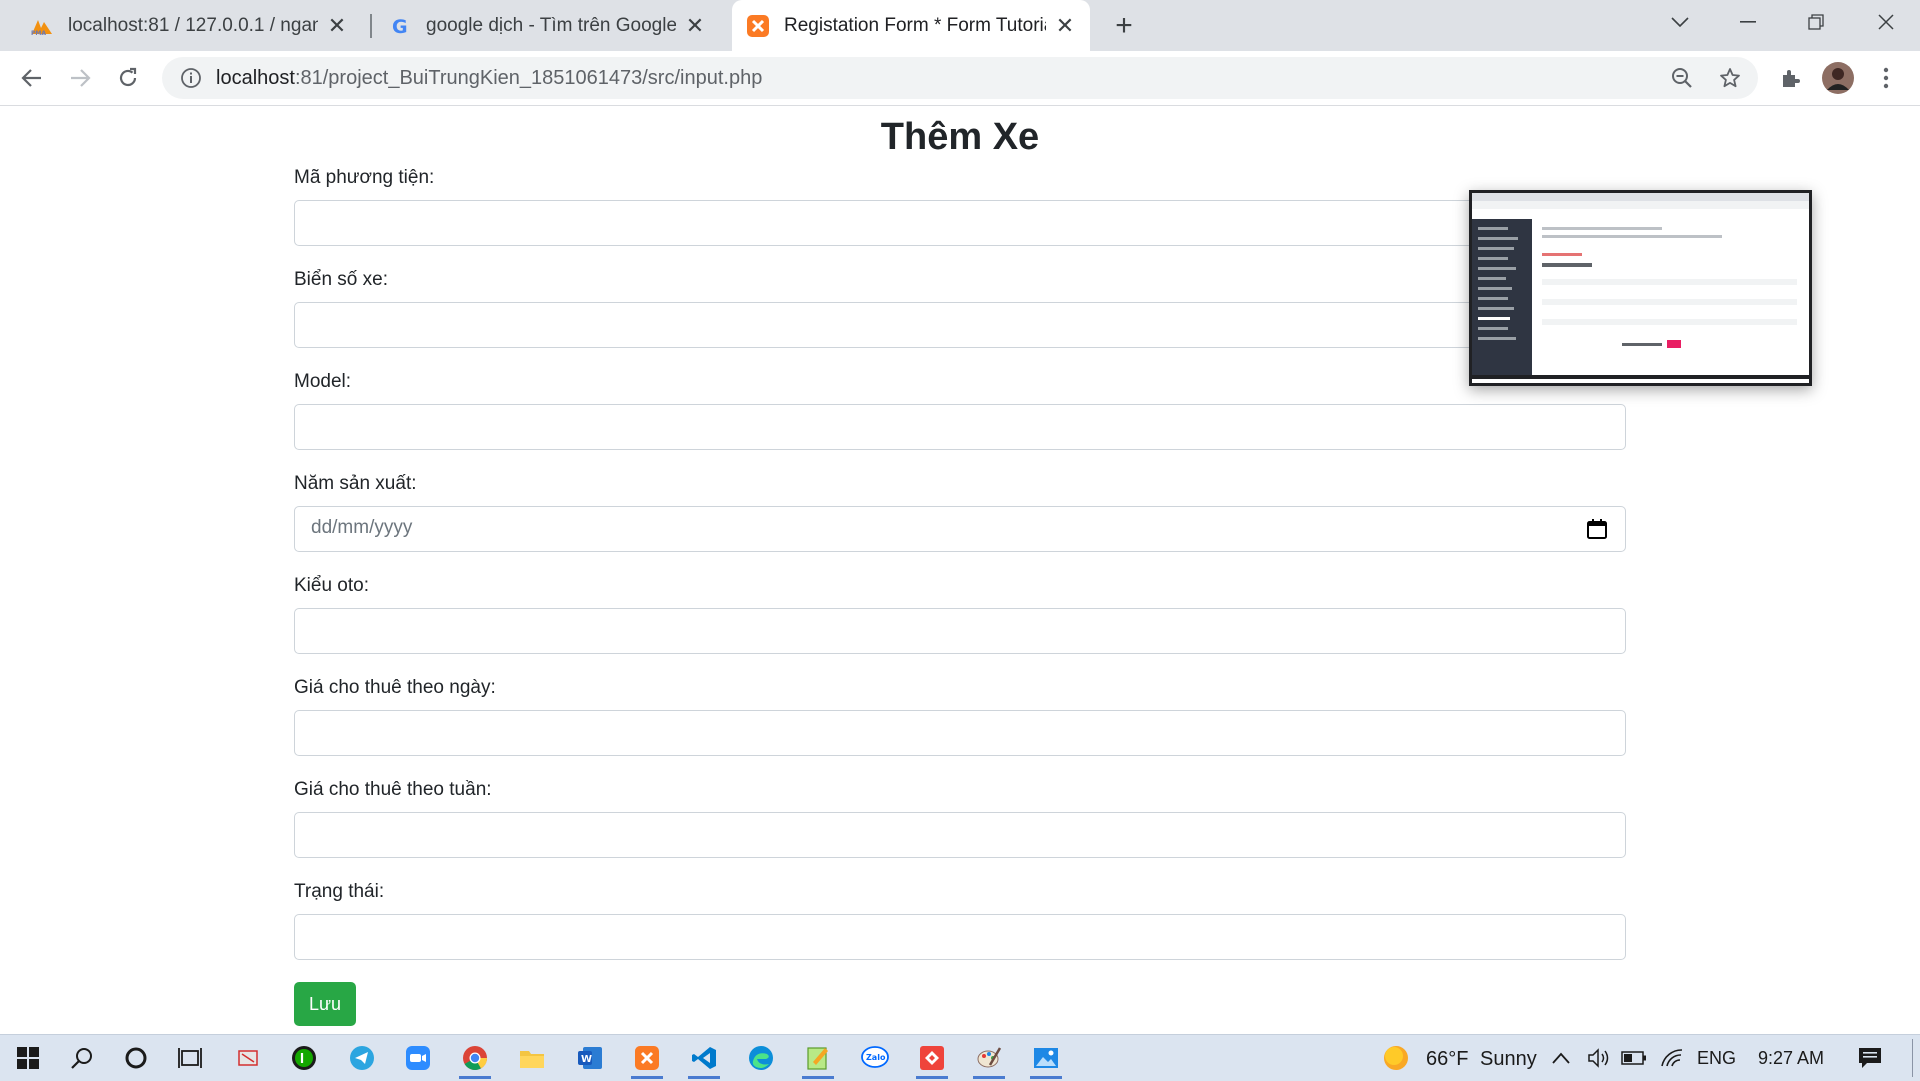 This screenshot has height=1081, width=1920. Describe the element at coordinates (42, 26) in the screenshot. I see `phpmyadmin-icon: PMA` at that location.